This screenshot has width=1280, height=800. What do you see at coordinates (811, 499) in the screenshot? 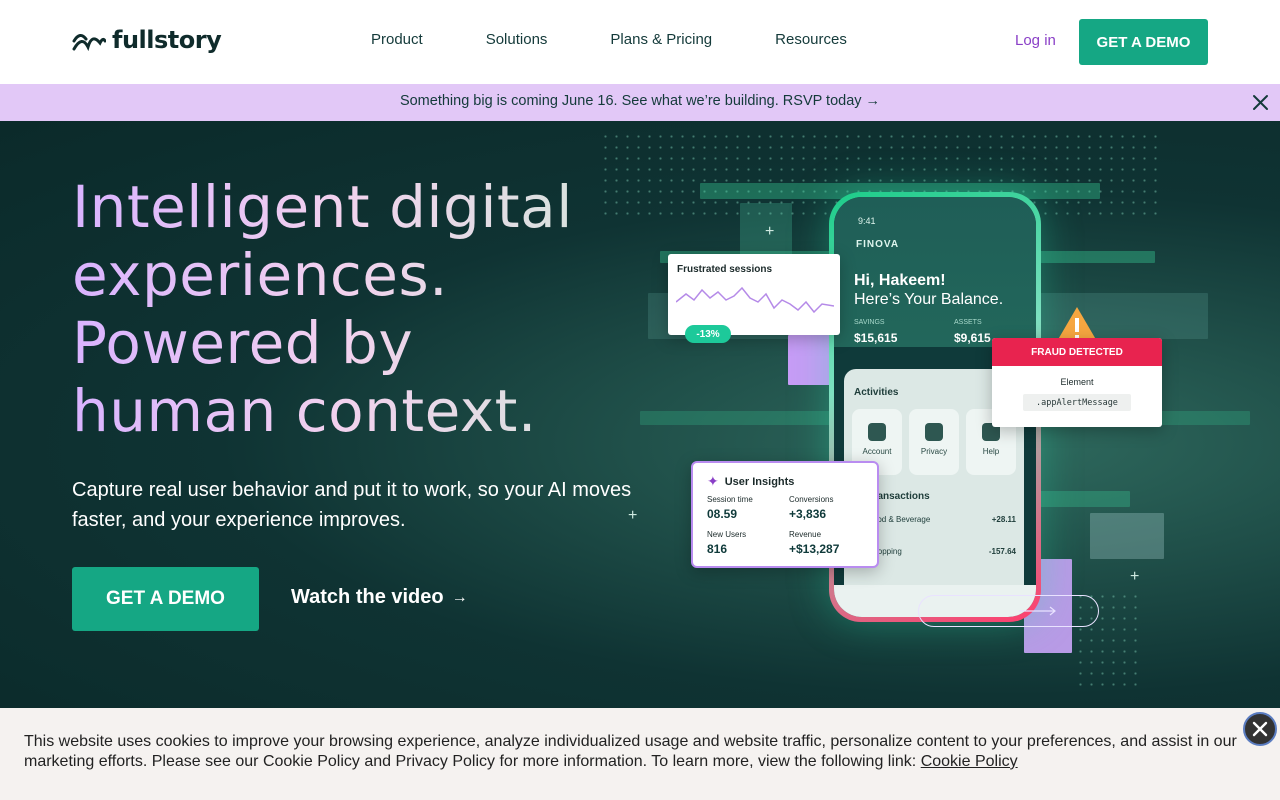
I see `conversions-label: Conversions` at bounding box center [811, 499].